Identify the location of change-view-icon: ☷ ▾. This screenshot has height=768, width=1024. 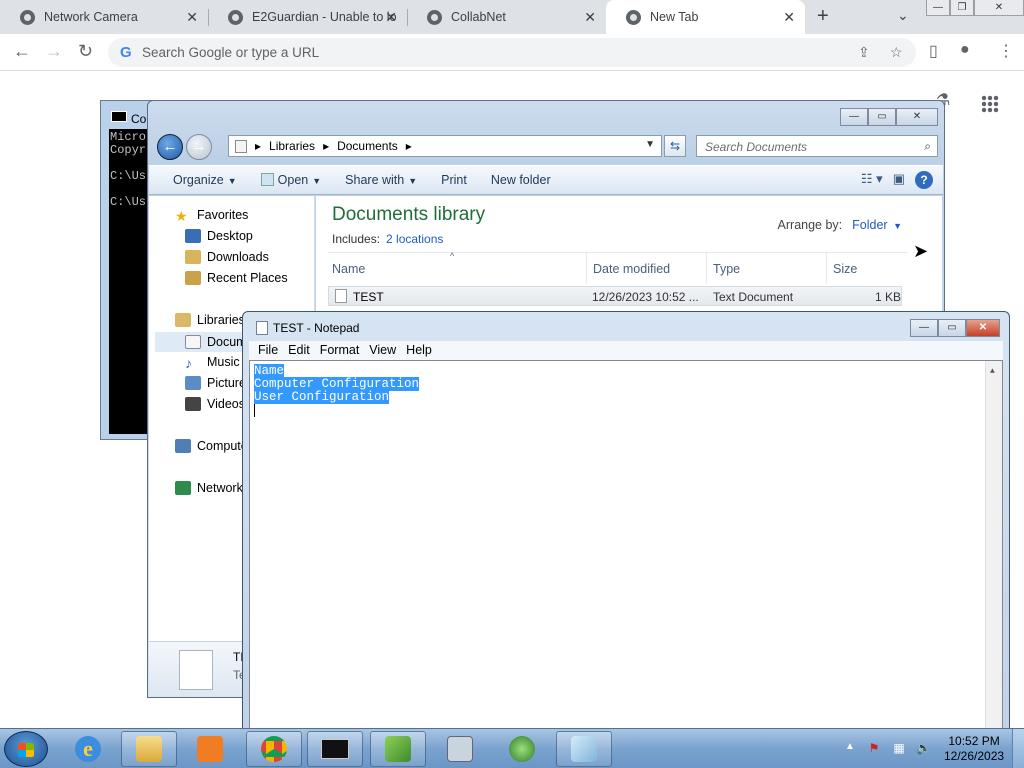
(872, 180).